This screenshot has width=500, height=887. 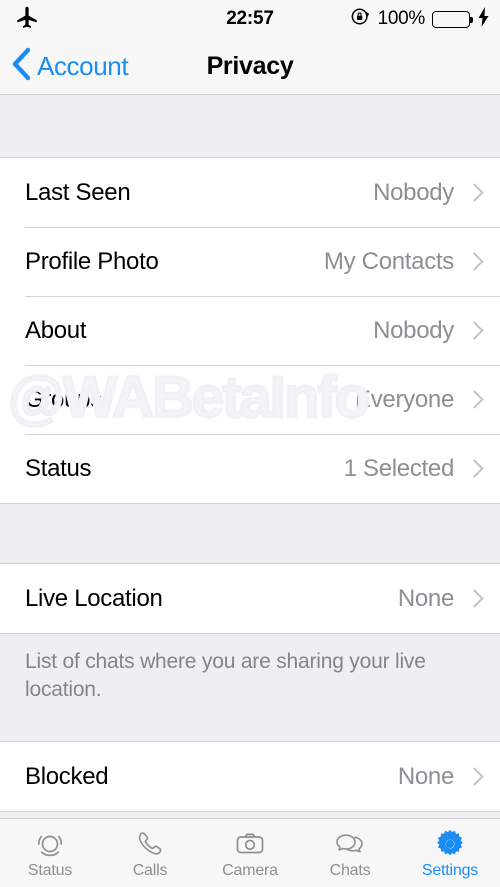 I want to click on gear-icon, so click(x=450, y=844).